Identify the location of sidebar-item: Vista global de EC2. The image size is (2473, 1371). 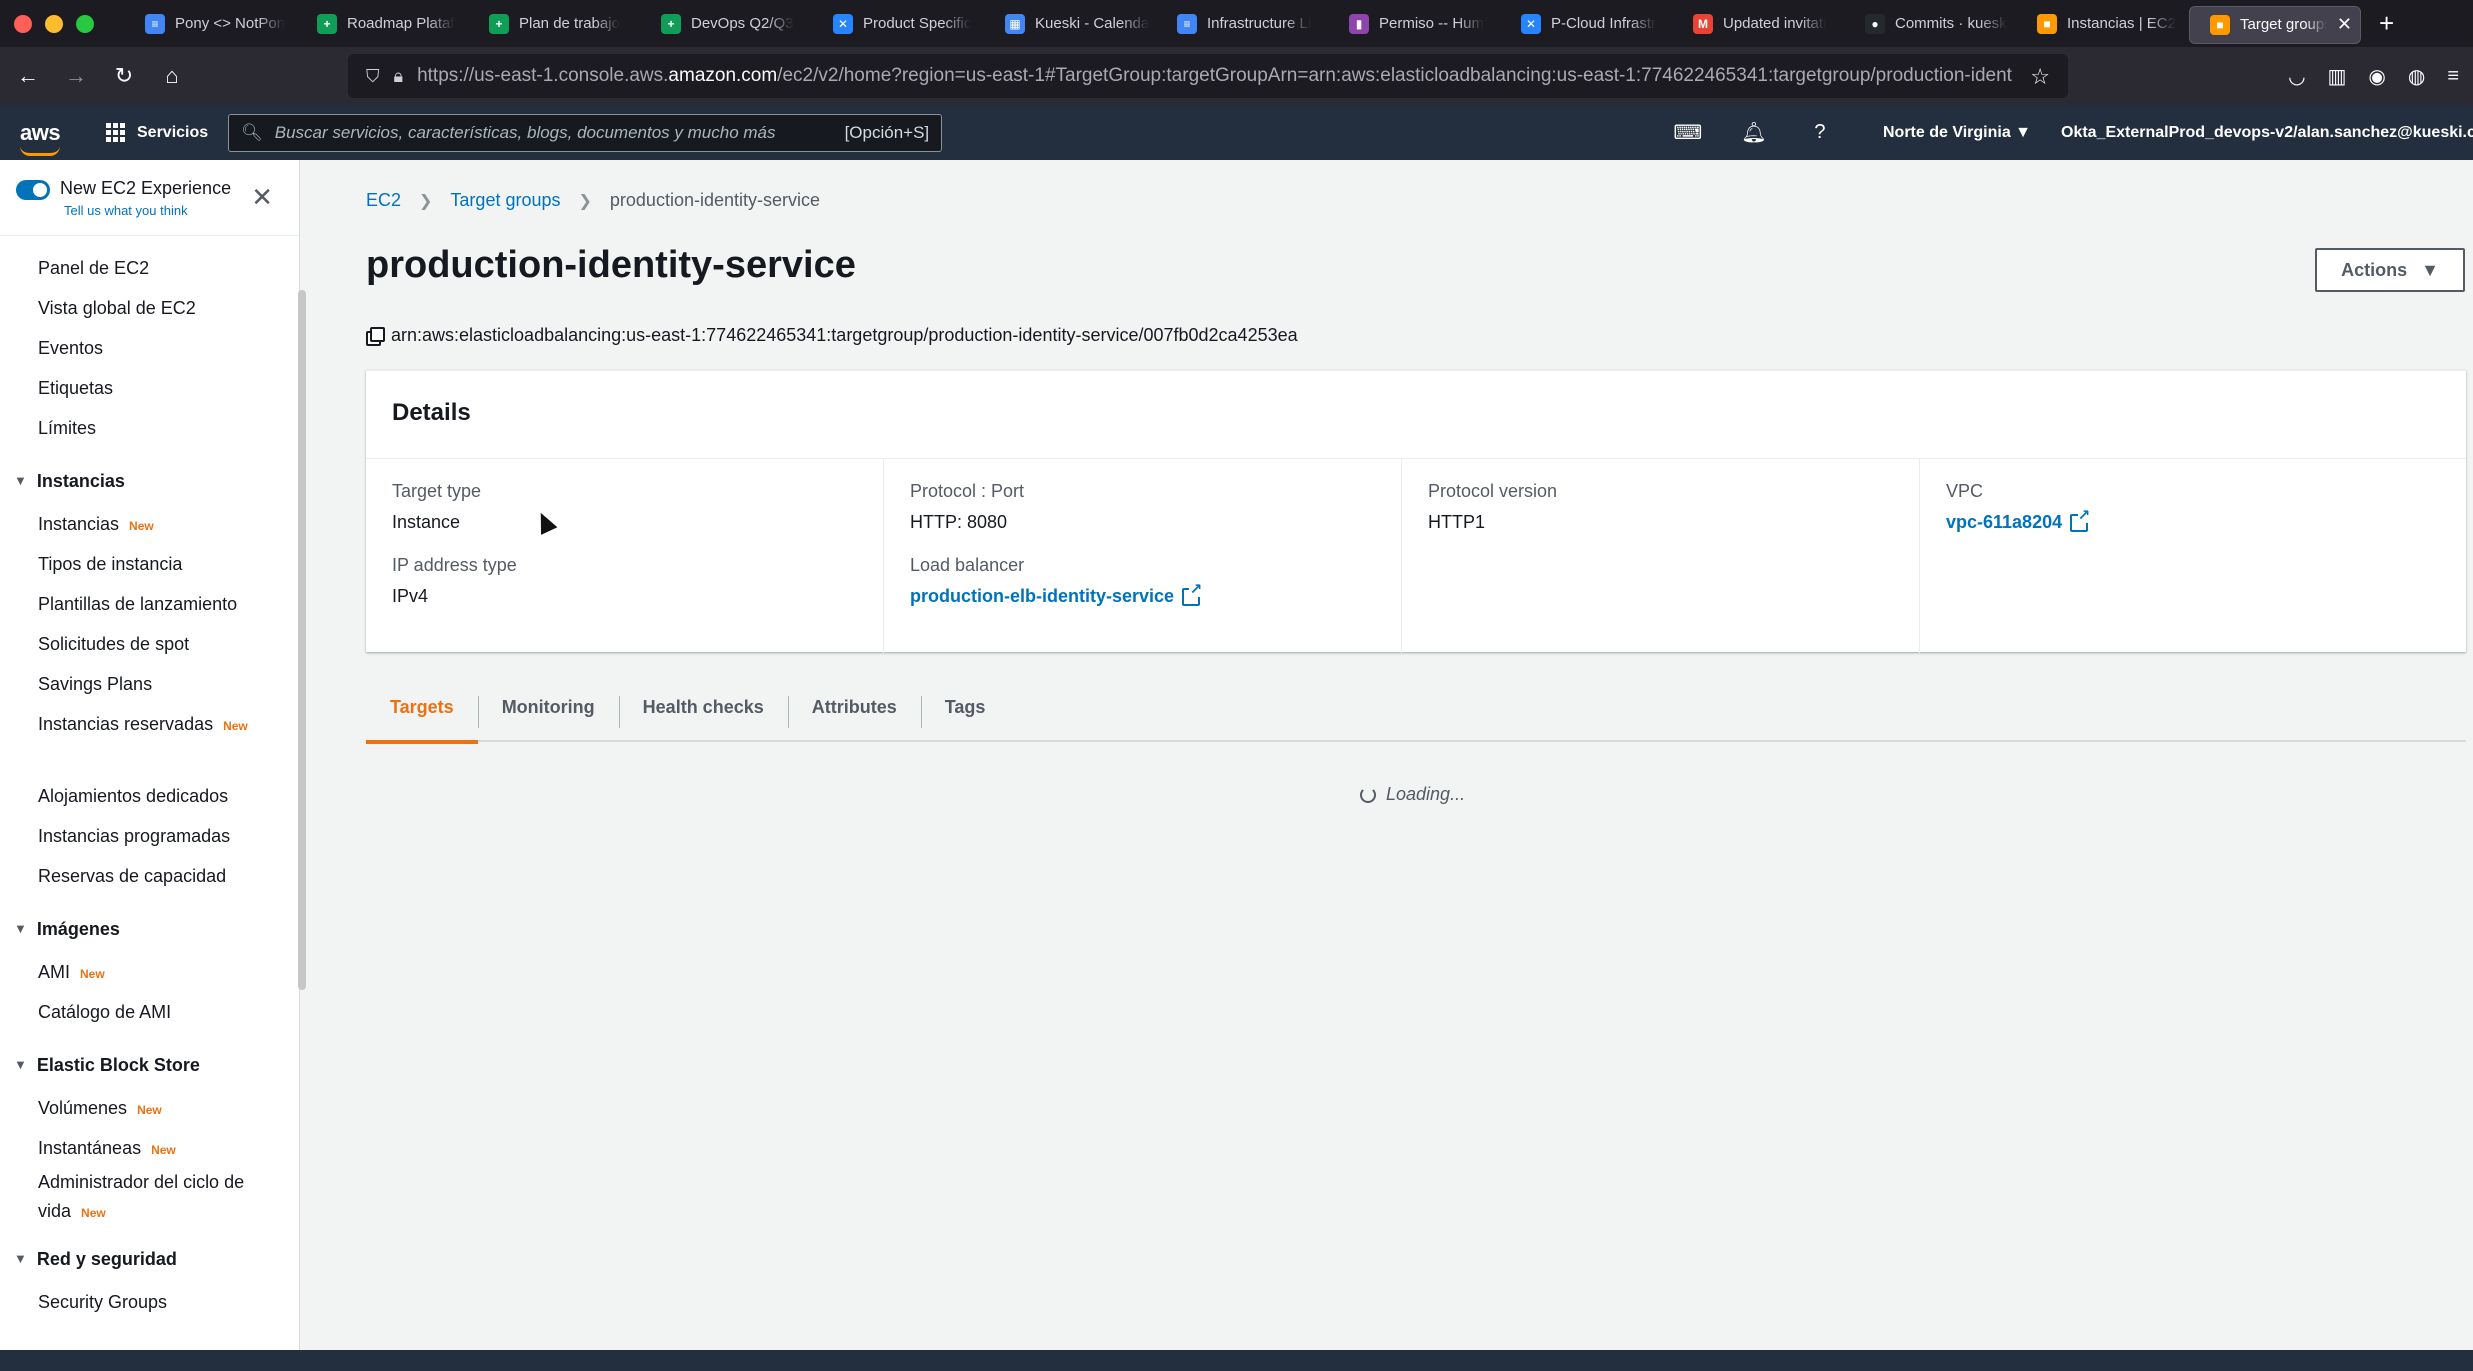
(149, 308).